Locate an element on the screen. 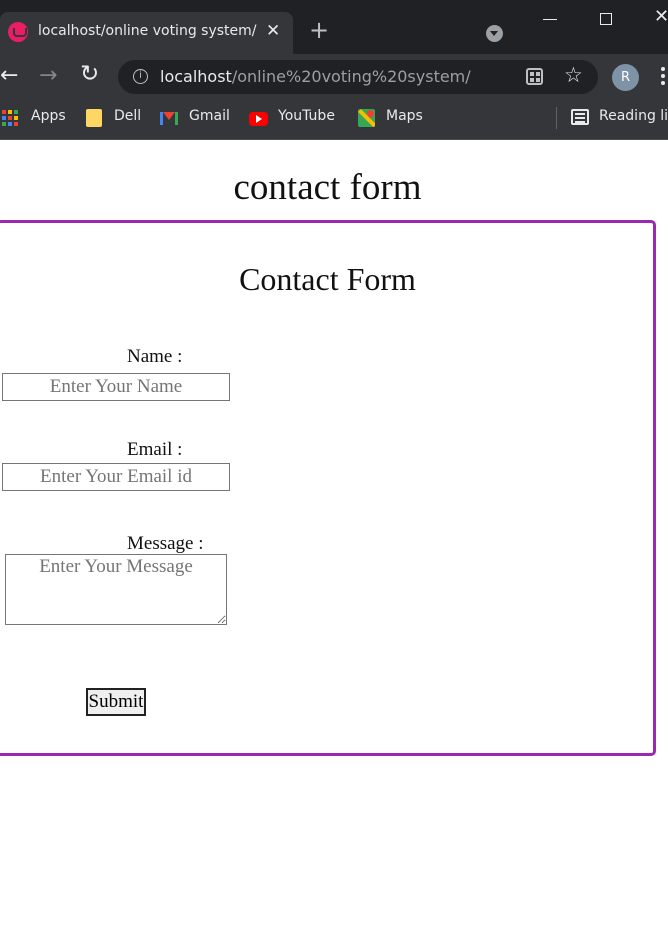 Image resolution: width=668 pixels, height=951 pixels. url-host: localhost is located at coordinates (196, 76).